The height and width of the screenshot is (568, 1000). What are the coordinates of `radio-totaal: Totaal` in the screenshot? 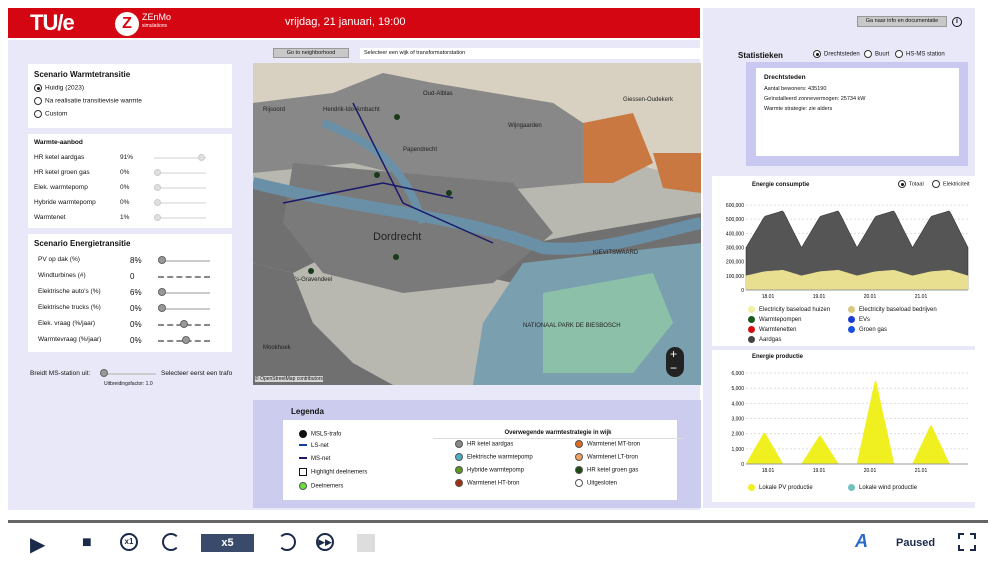 It's located at (911, 184).